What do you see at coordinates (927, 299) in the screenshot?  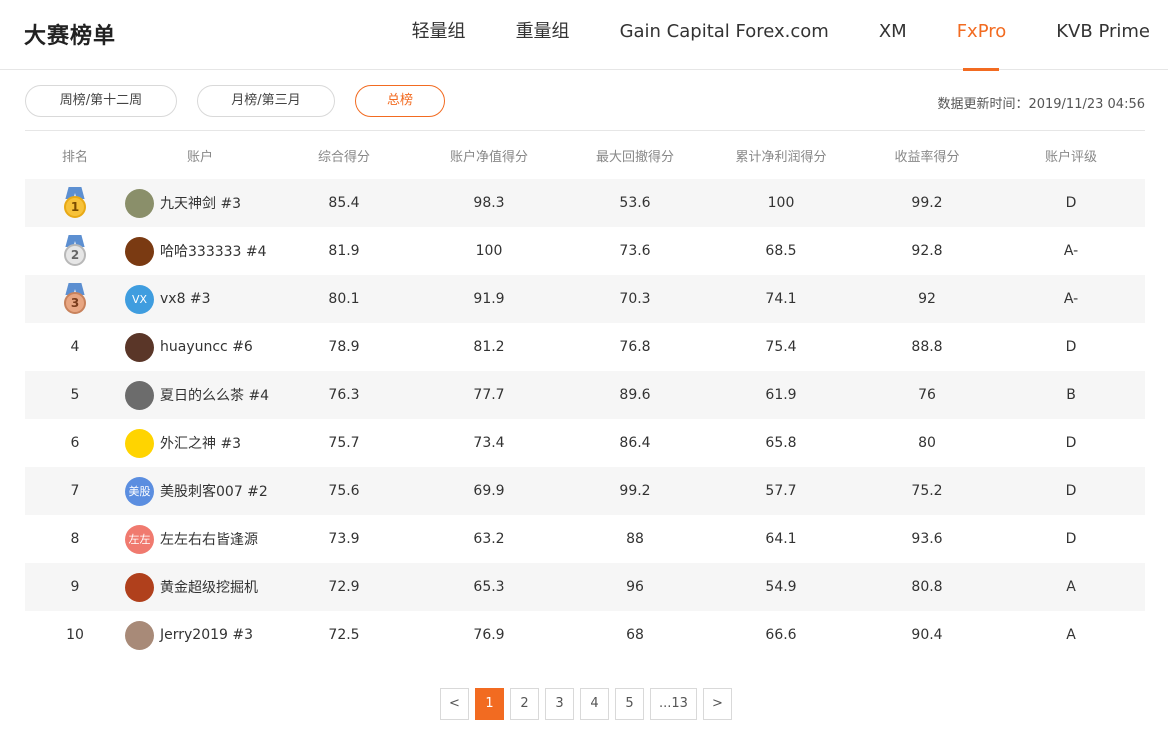 I see `return-score: 92` at bounding box center [927, 299].